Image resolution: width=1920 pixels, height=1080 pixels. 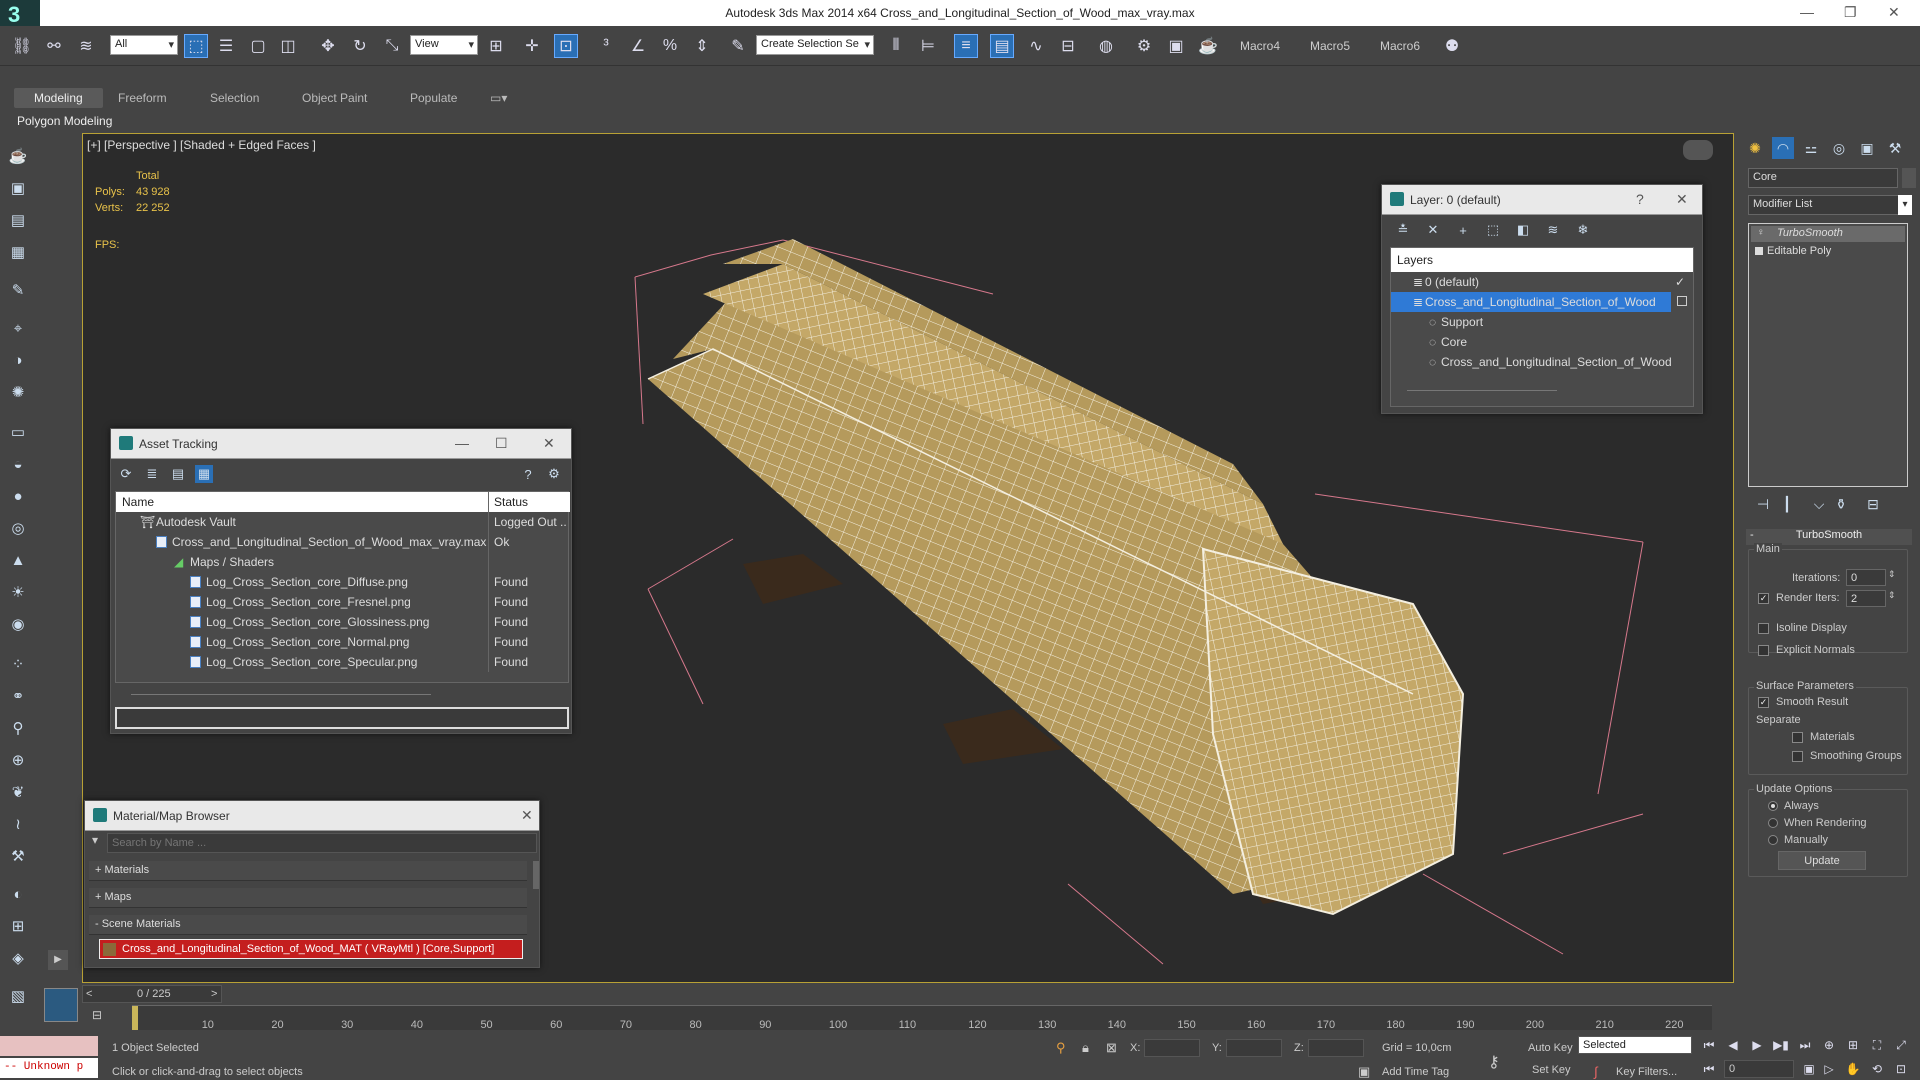 I want to click on layer-manager-icon: ≡, so click(x=966, y=46).